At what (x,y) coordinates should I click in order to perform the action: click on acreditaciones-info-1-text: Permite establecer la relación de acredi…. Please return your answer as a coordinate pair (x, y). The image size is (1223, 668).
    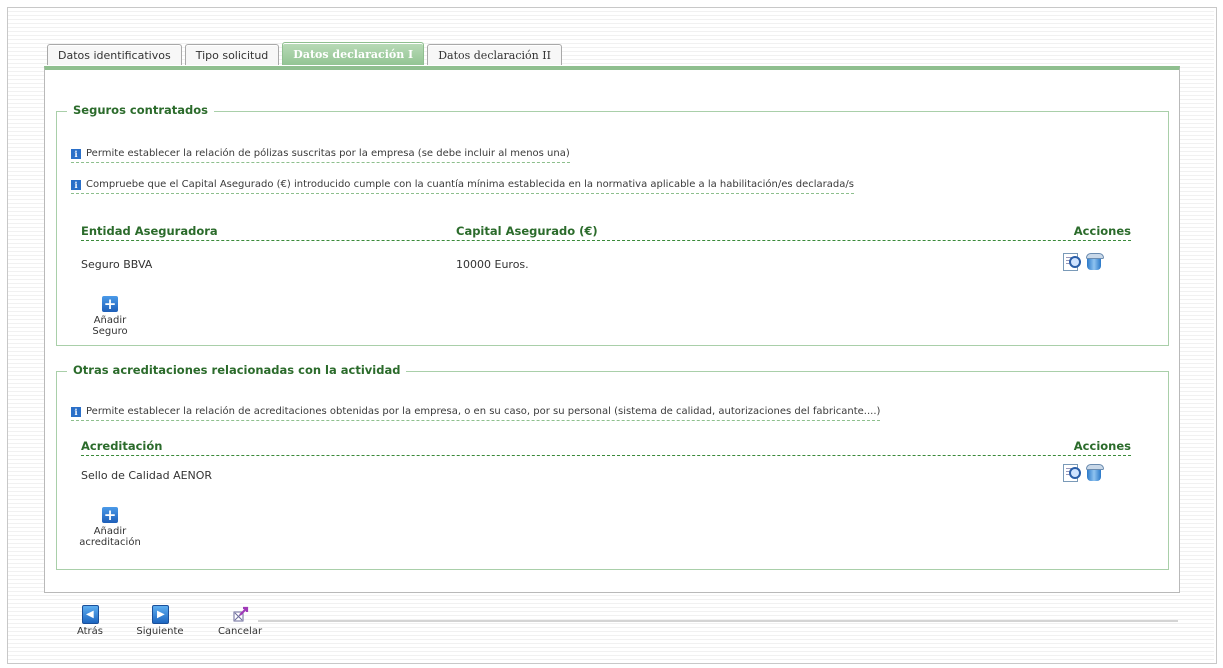
    Looking at the image, I should click on (483, 411).